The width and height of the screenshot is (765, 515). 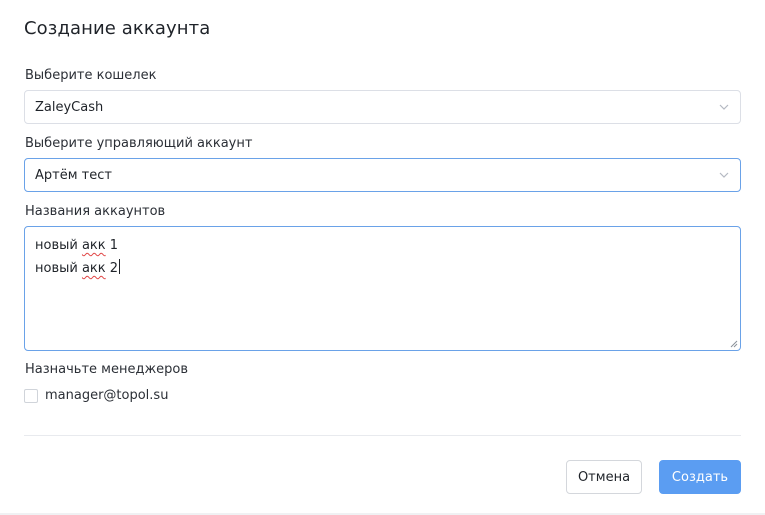 I want to click on manager-option: manager@topol.su, so click(x=96, y=395).